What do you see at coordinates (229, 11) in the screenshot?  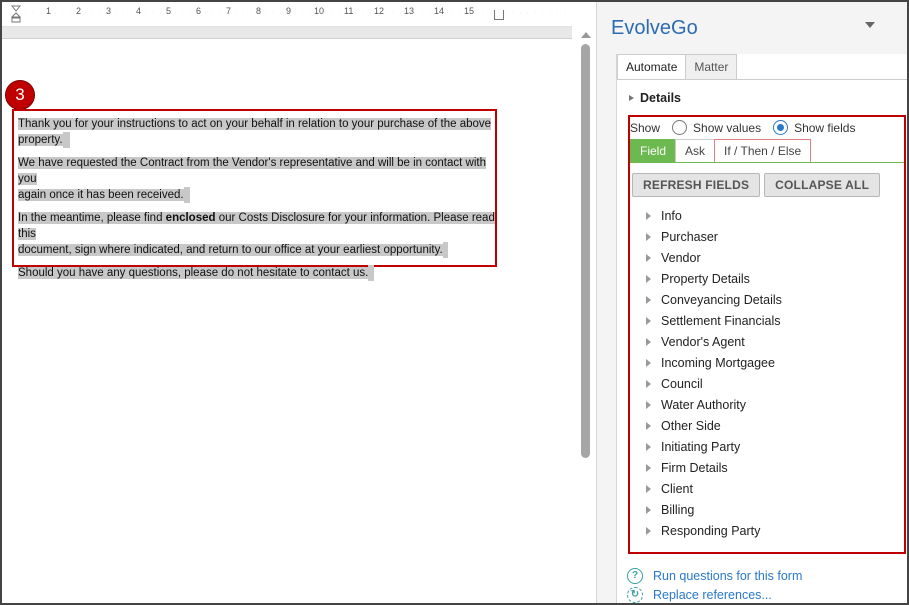 I see `ruler-number: 7` at bounding box center [229, 11].